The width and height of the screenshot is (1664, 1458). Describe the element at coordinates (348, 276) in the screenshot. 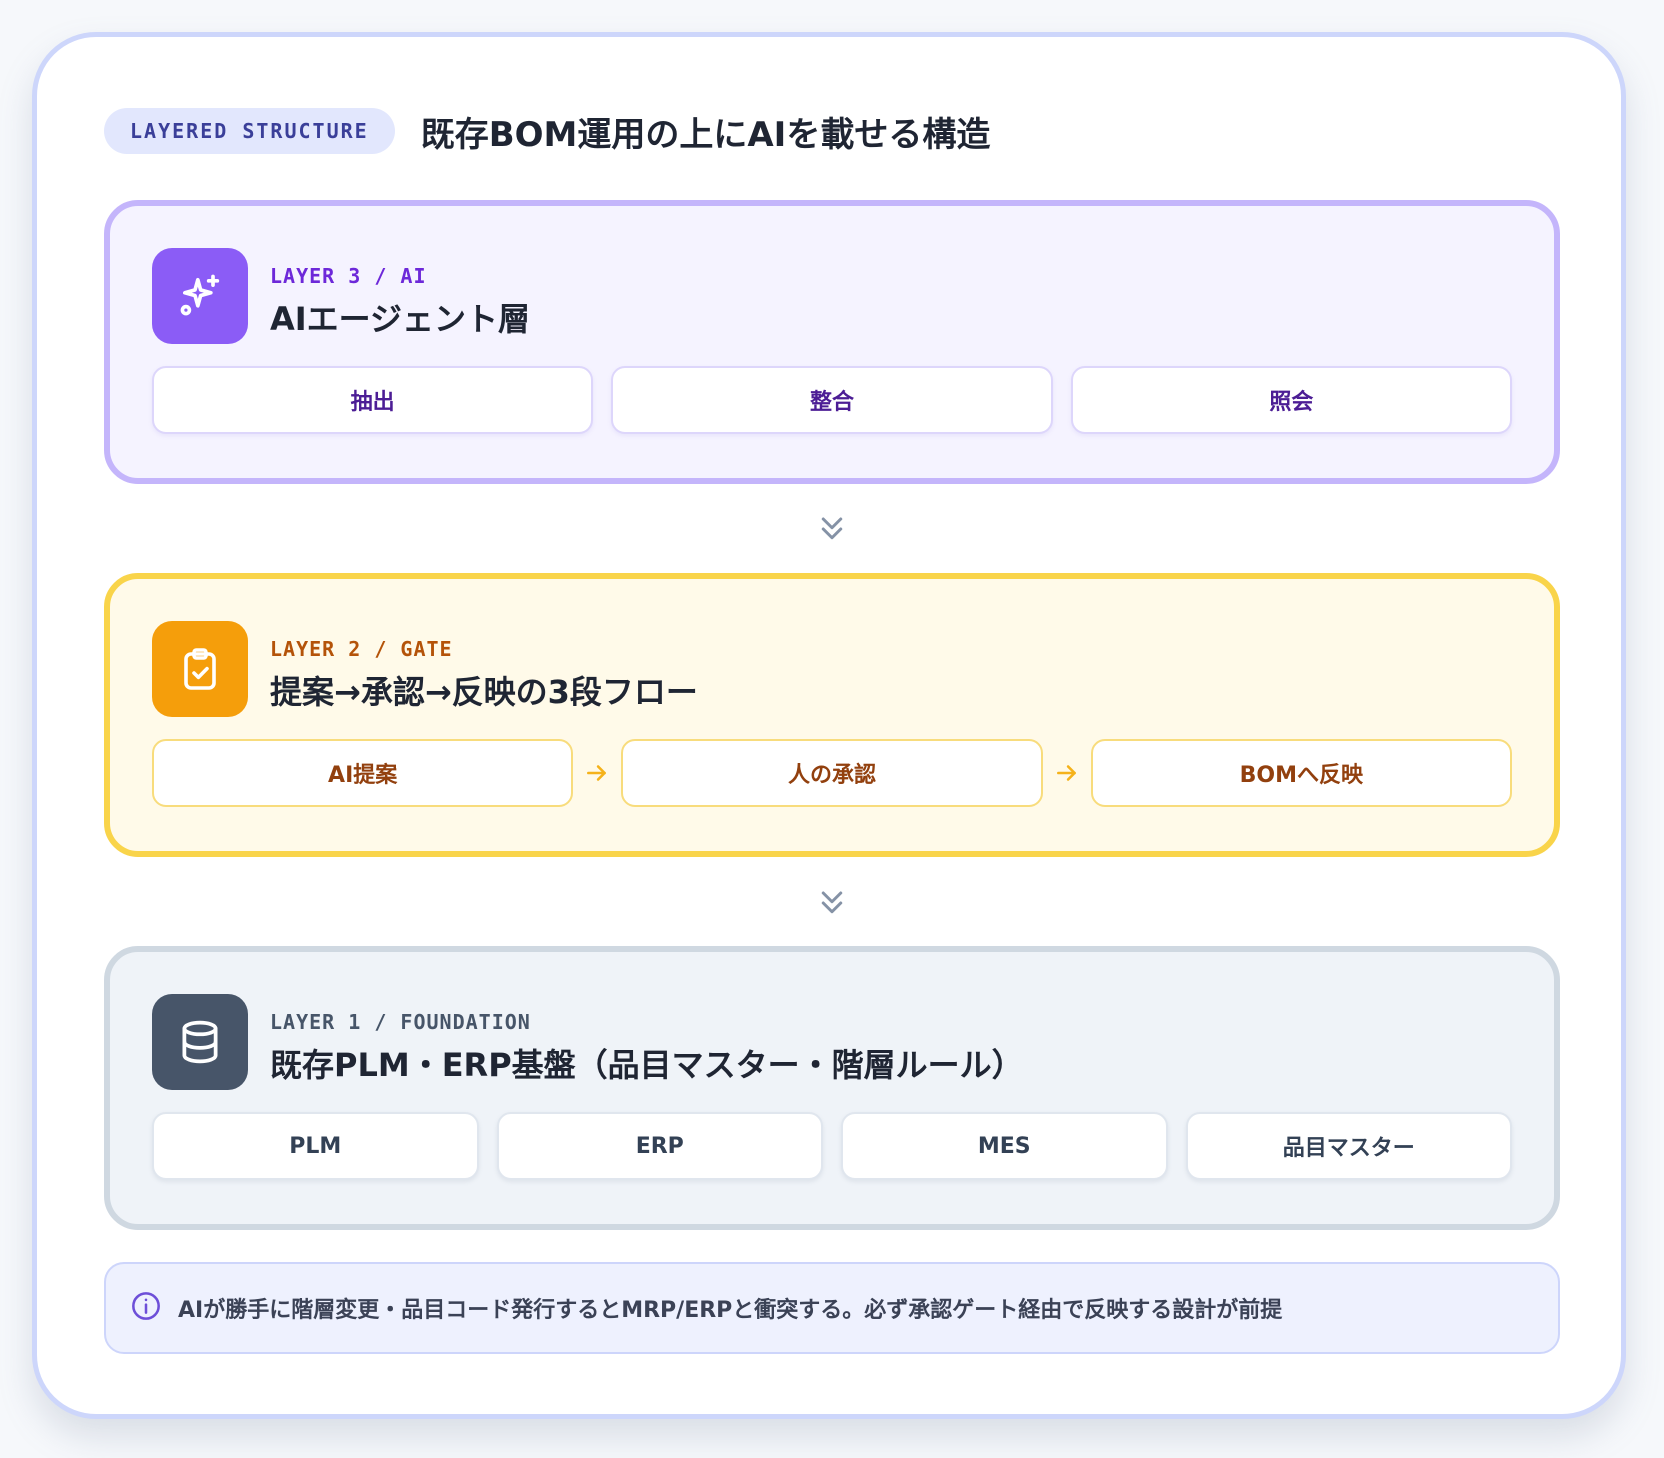

I see `layer-kicker: LAYER 3 / AI` at that location.